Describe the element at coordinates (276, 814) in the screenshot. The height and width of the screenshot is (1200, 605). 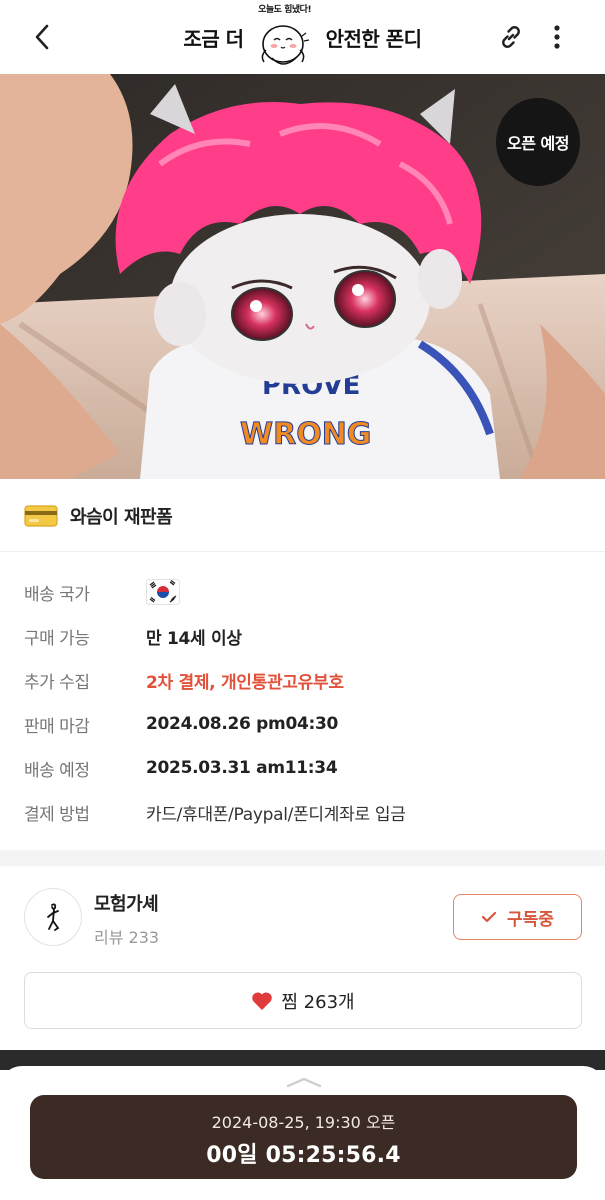
I see `info-value: 카드/휴대폰/Paypal/폰디계좌로 입금` at that location.